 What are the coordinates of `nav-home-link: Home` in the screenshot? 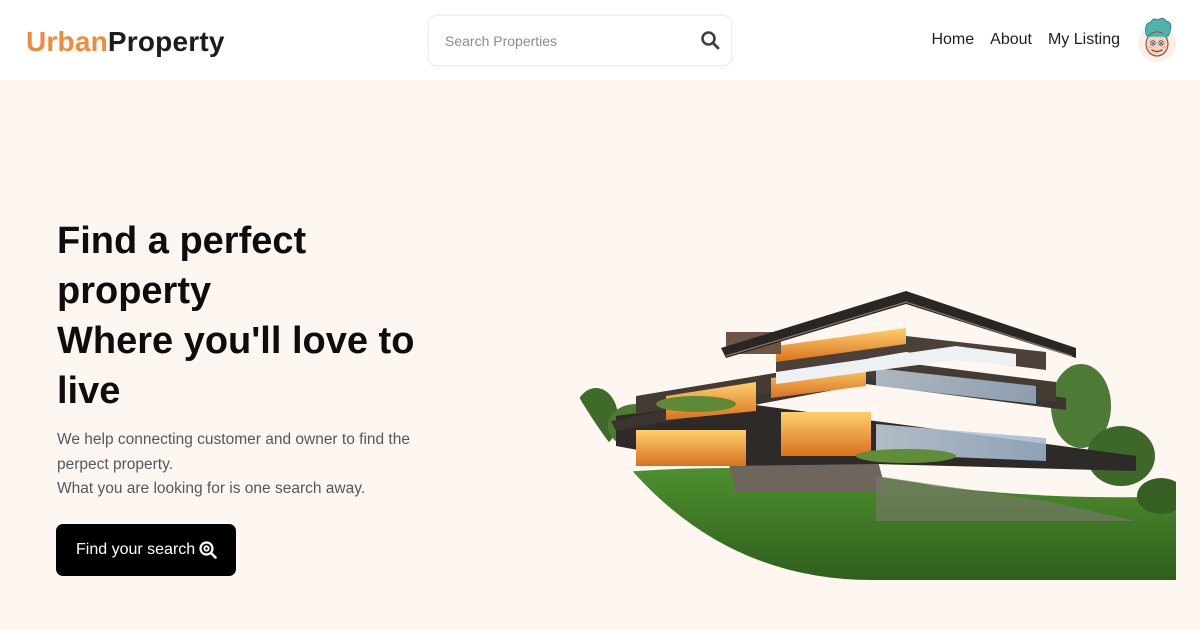 It's located at (952, 40).